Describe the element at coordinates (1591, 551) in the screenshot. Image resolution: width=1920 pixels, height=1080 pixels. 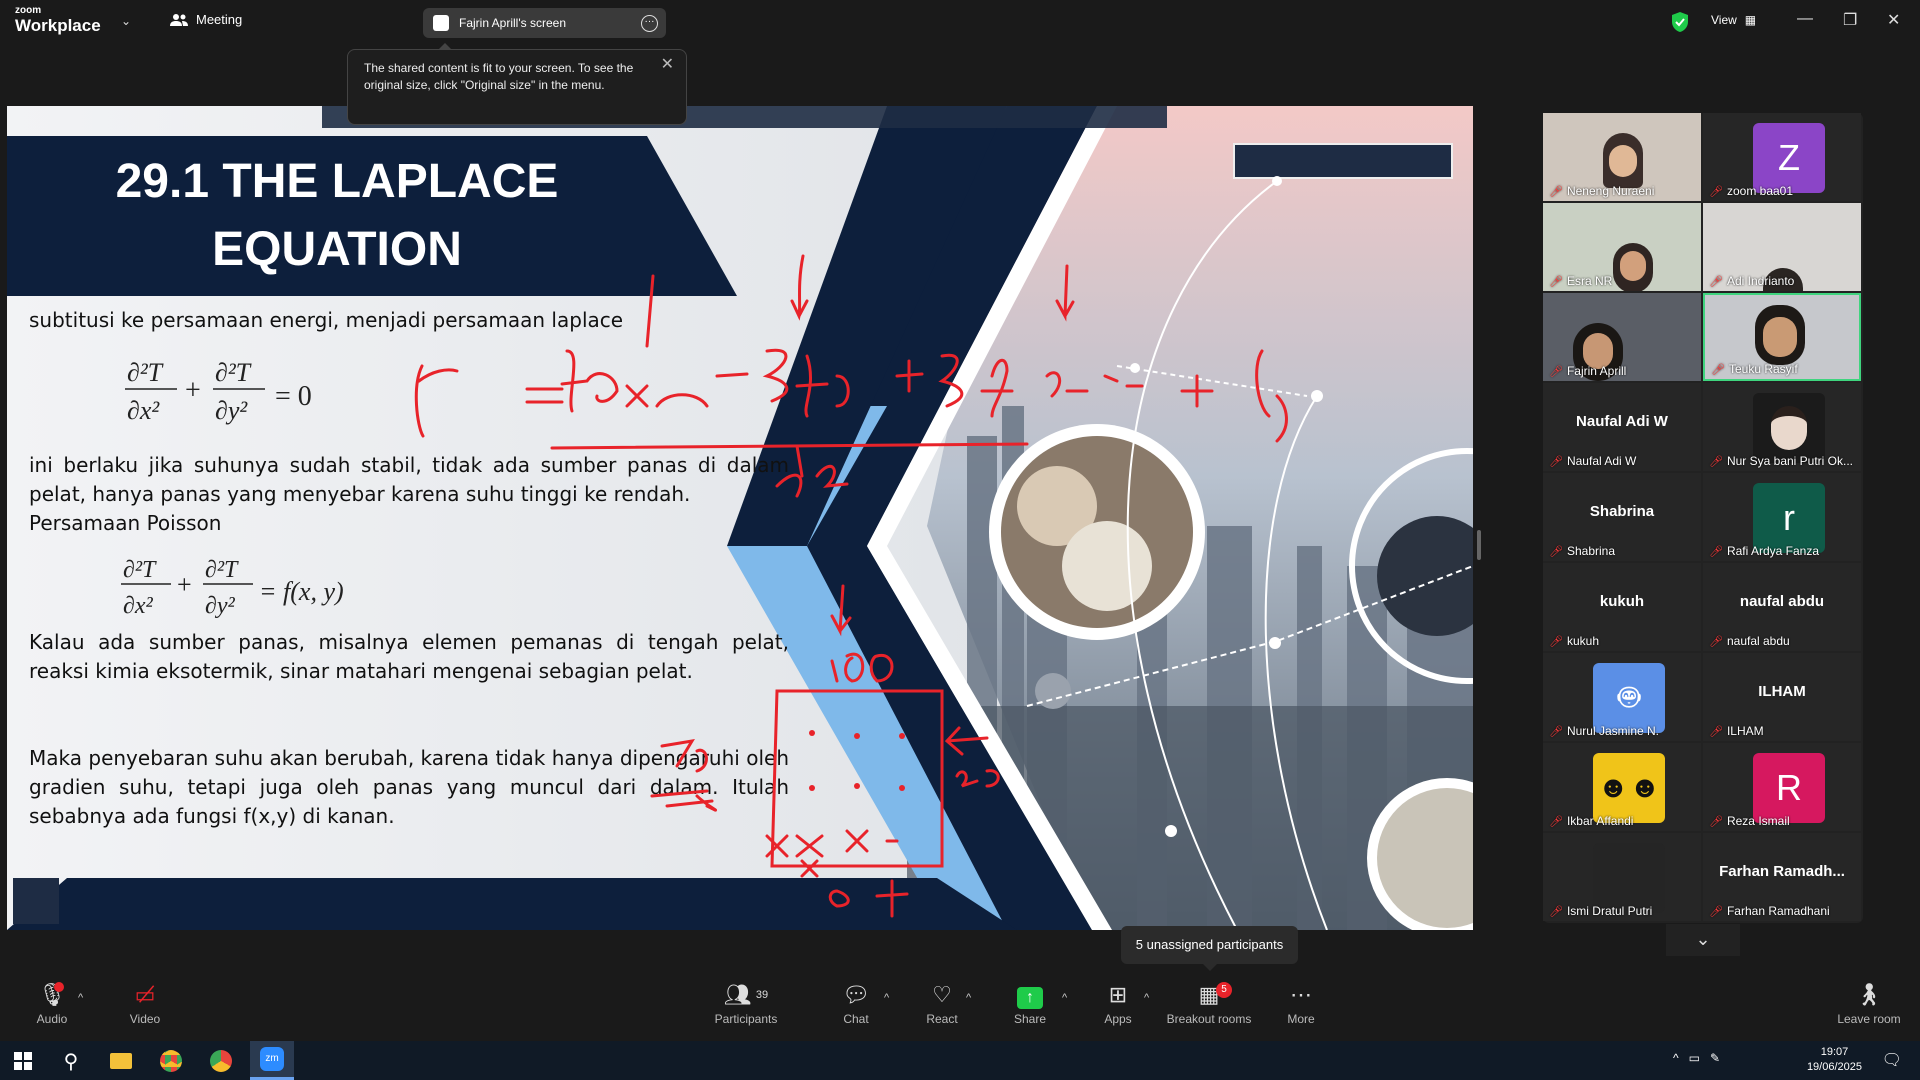
I see `participant-name-text: Shabrina` at that location.